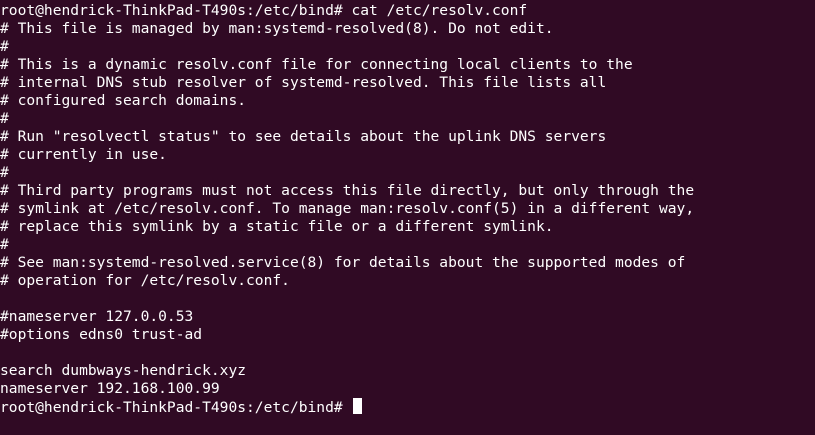 The width and height of the screenshot is (815, 435). What do you see at coordinates (407, 407) in the screenshot?
I see `prompt-line: root@hendrick-ThinkPad-T490s:/etc/bind#` at bounding box center [407, 407].